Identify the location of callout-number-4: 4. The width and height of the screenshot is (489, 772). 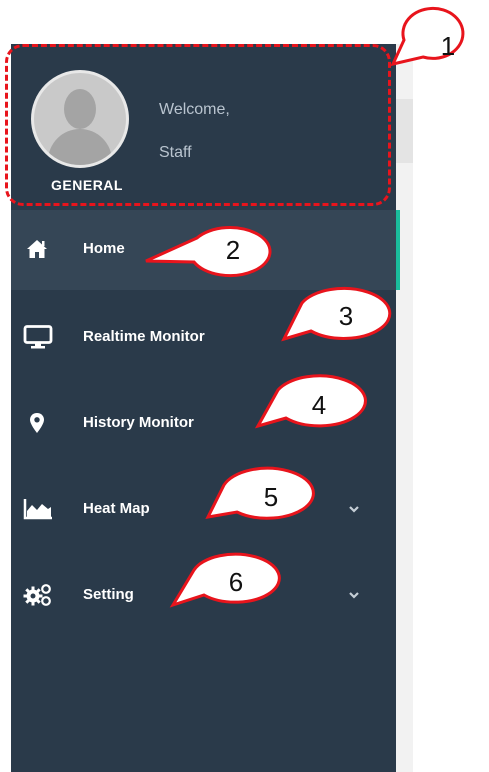
(319, 405).